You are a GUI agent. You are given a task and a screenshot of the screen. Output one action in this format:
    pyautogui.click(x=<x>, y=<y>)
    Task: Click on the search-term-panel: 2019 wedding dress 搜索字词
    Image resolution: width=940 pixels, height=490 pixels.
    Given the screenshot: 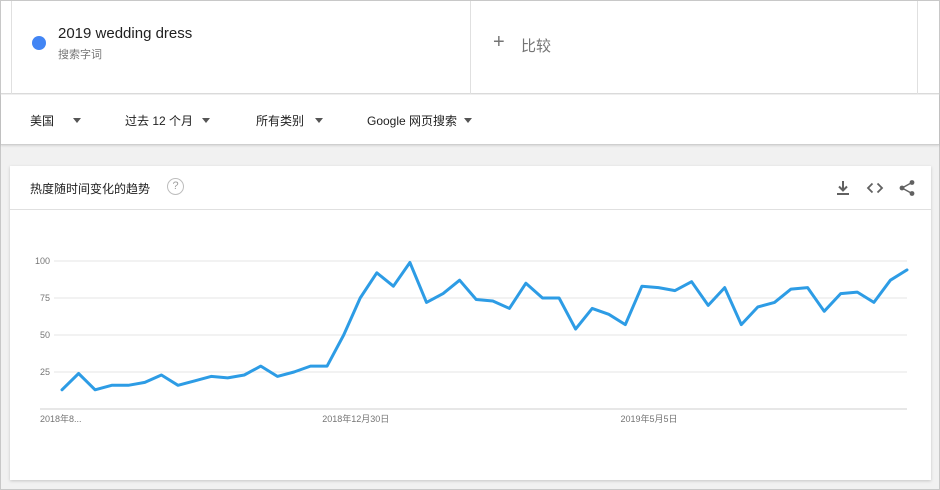 What is the action you would take?
    pyautogui.click(x=241, y=47)
    